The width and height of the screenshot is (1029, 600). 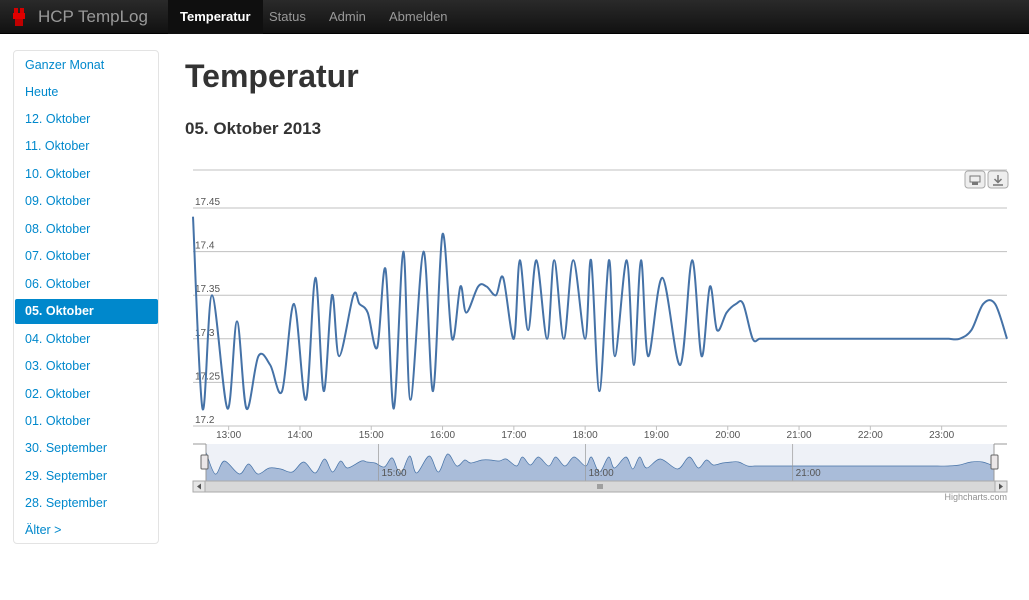 What do you see at coordinates (941, 435) in the screenshot?
I see `x-tick-label: 23:00` at bounding box center [941, 435].